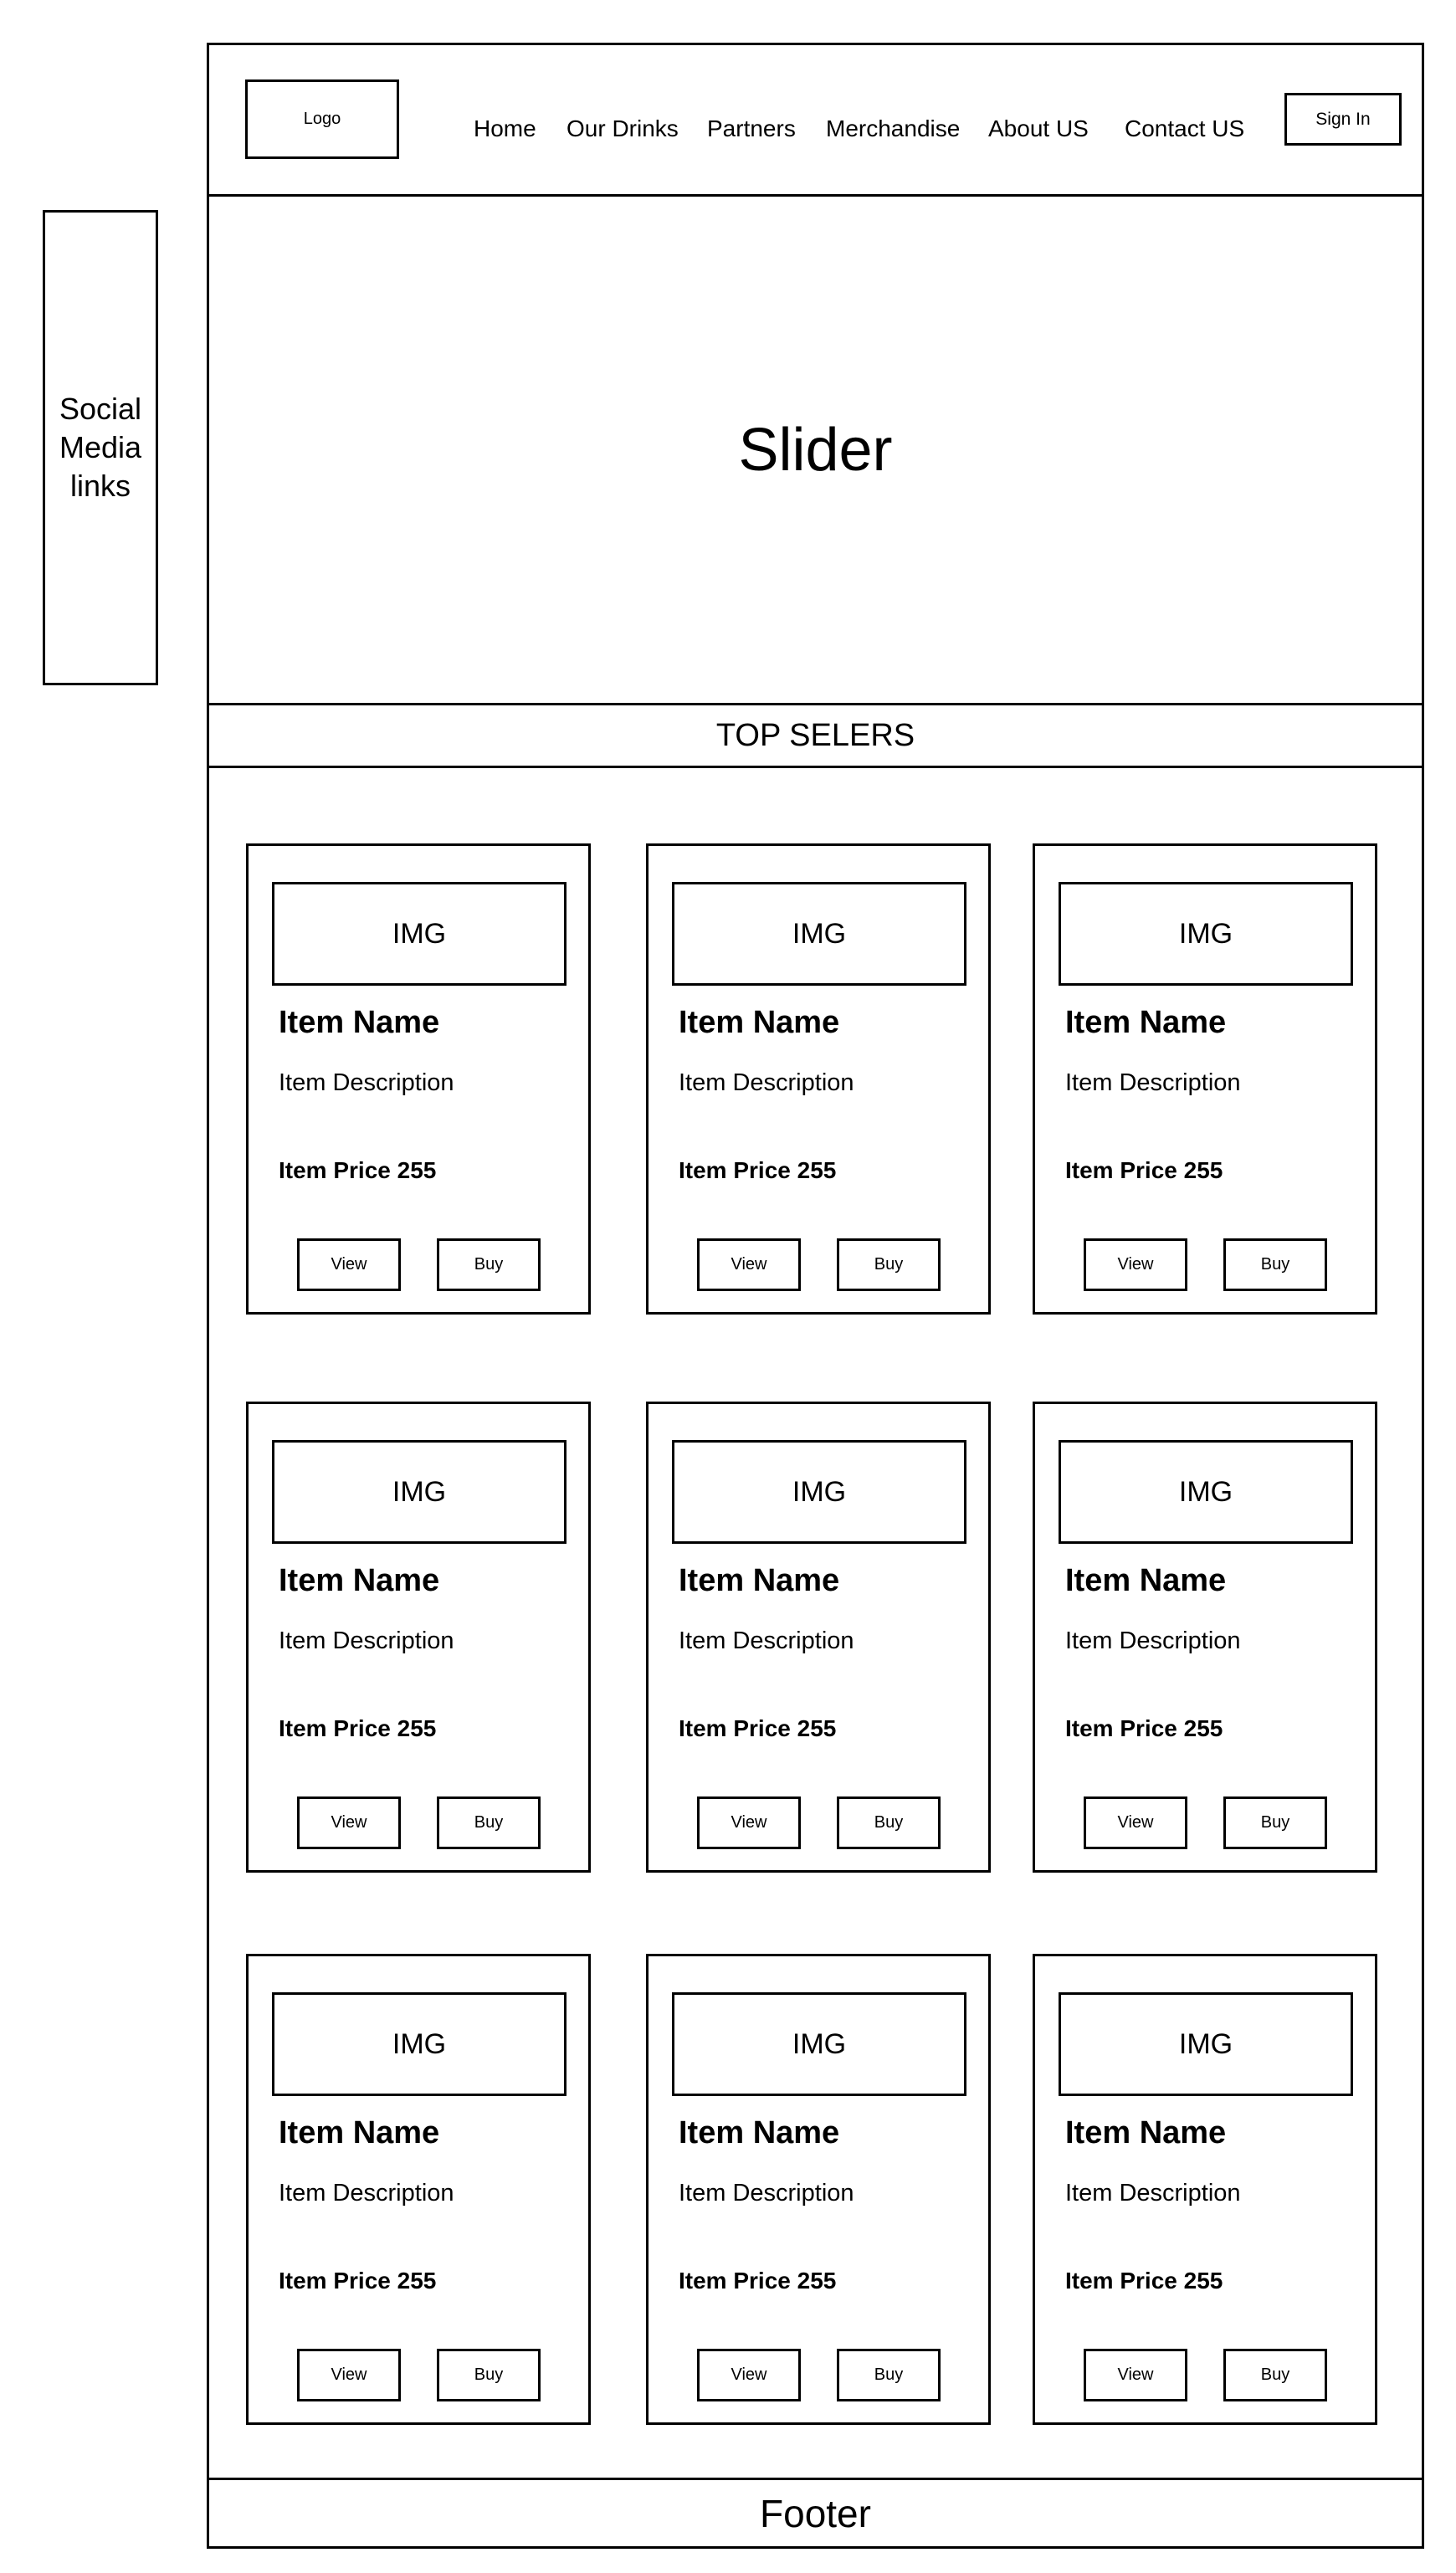 This screenshot has height=2573, width=1456. I want to click on slider-label: Slider, so click(815, 450).